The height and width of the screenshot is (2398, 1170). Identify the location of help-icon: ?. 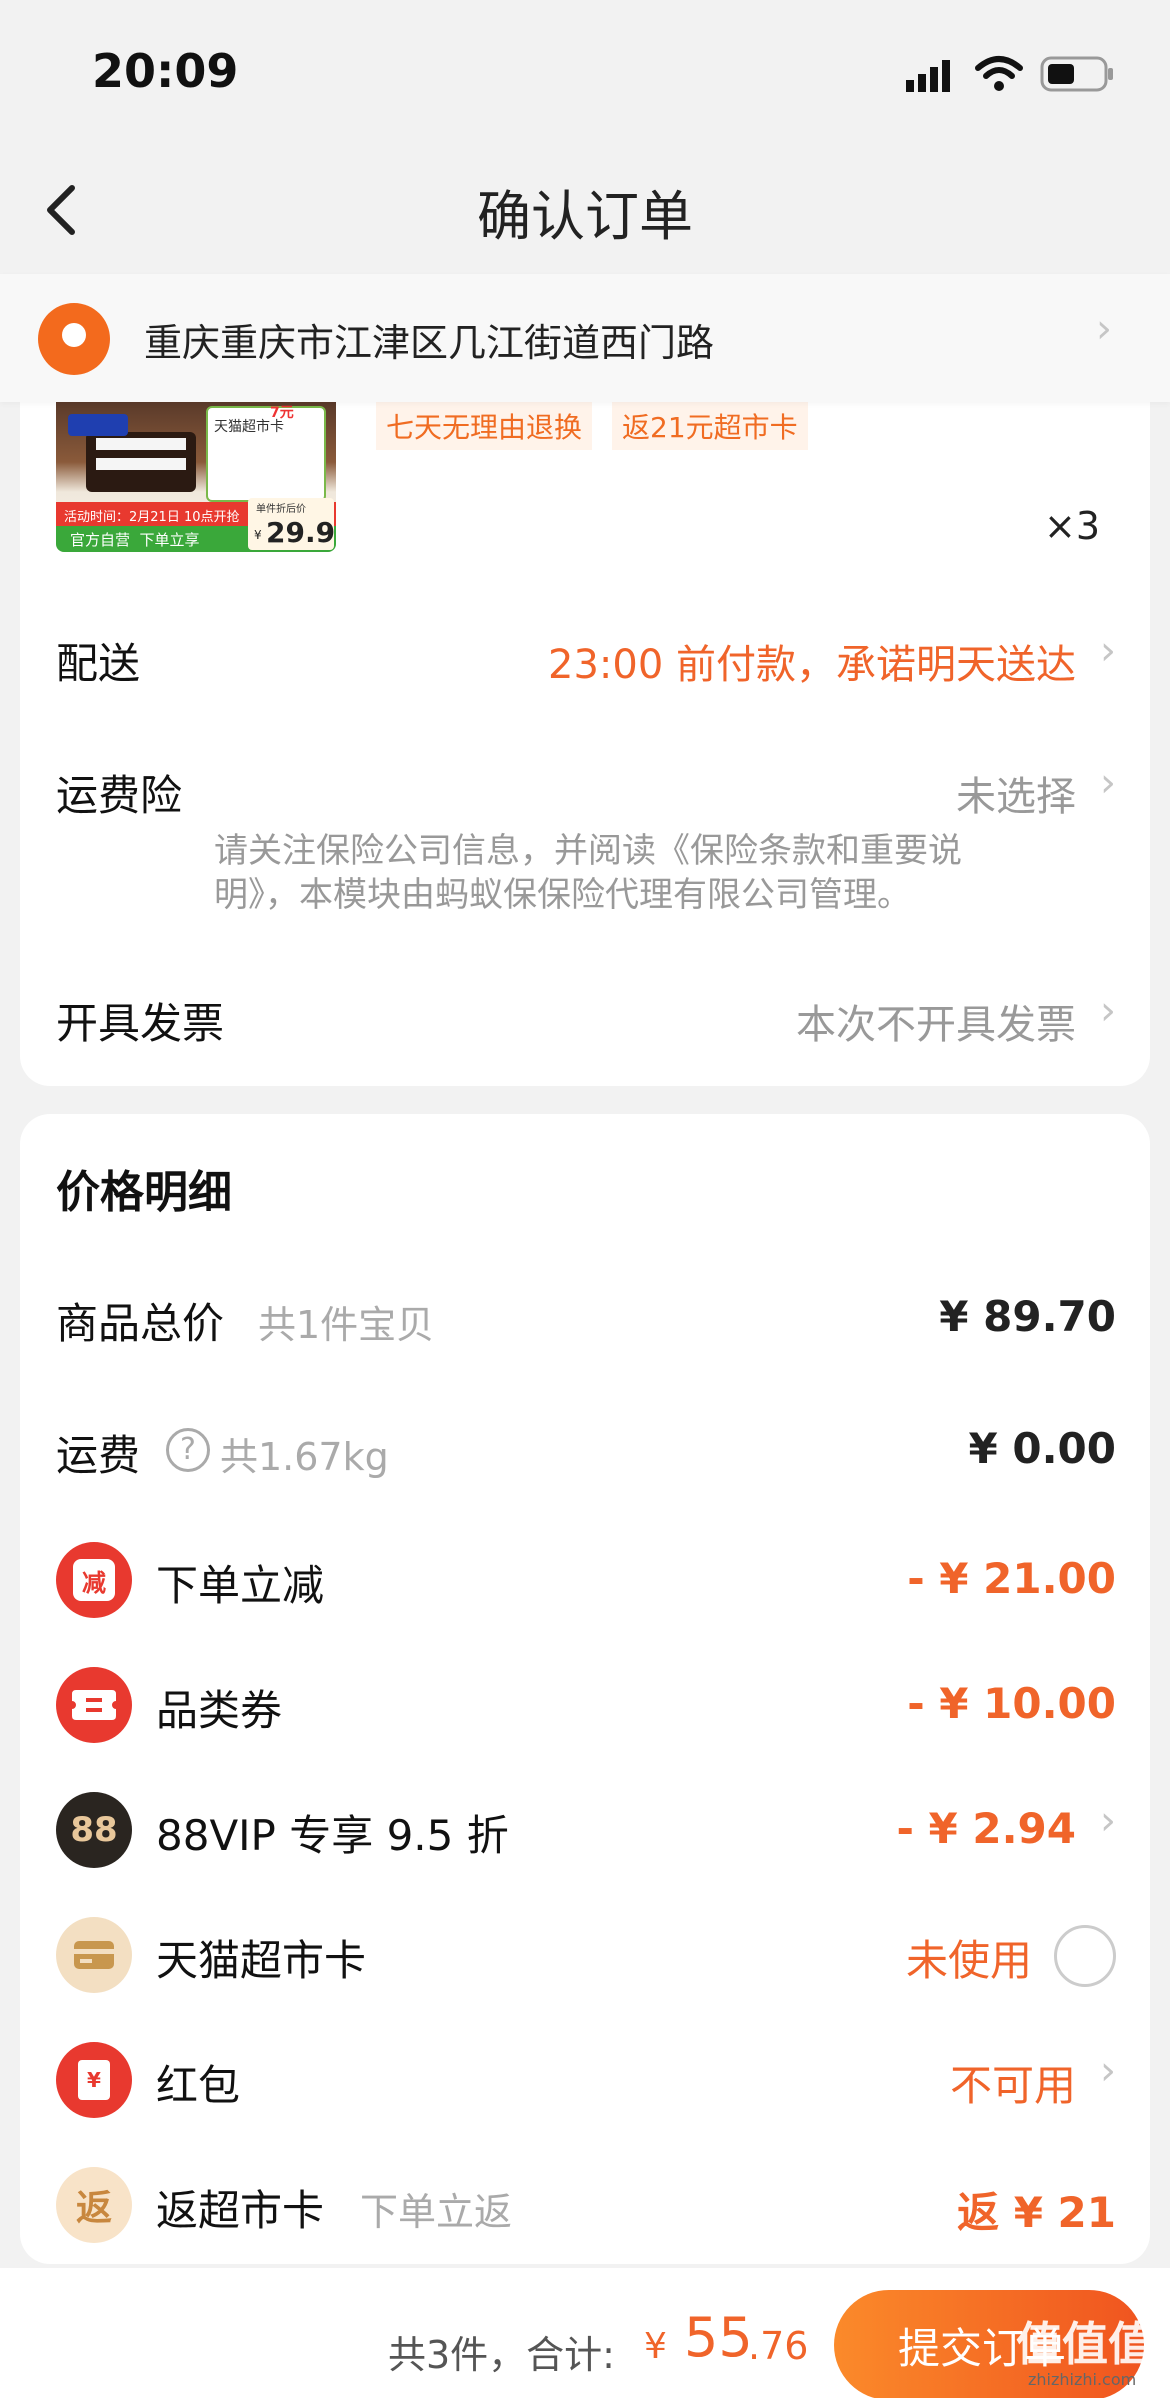
(188, 1450).